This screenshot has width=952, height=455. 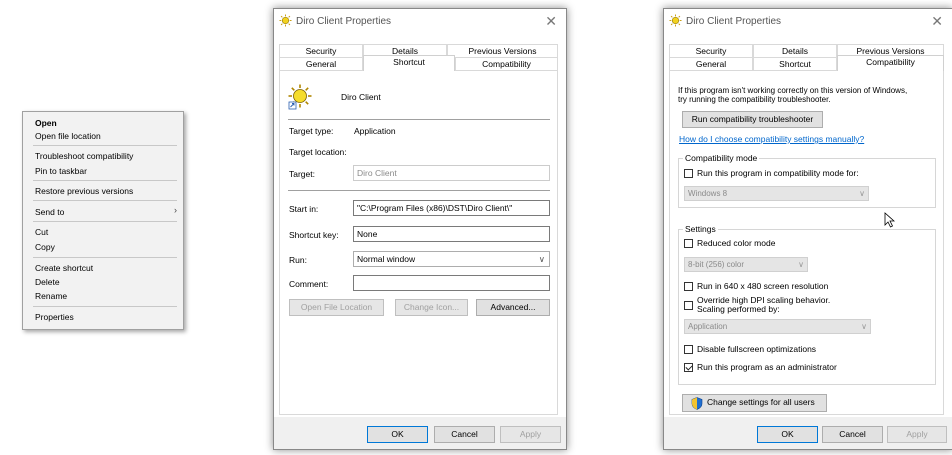 I want to click on app-name: Diro Client, so click(x=361, y=97).